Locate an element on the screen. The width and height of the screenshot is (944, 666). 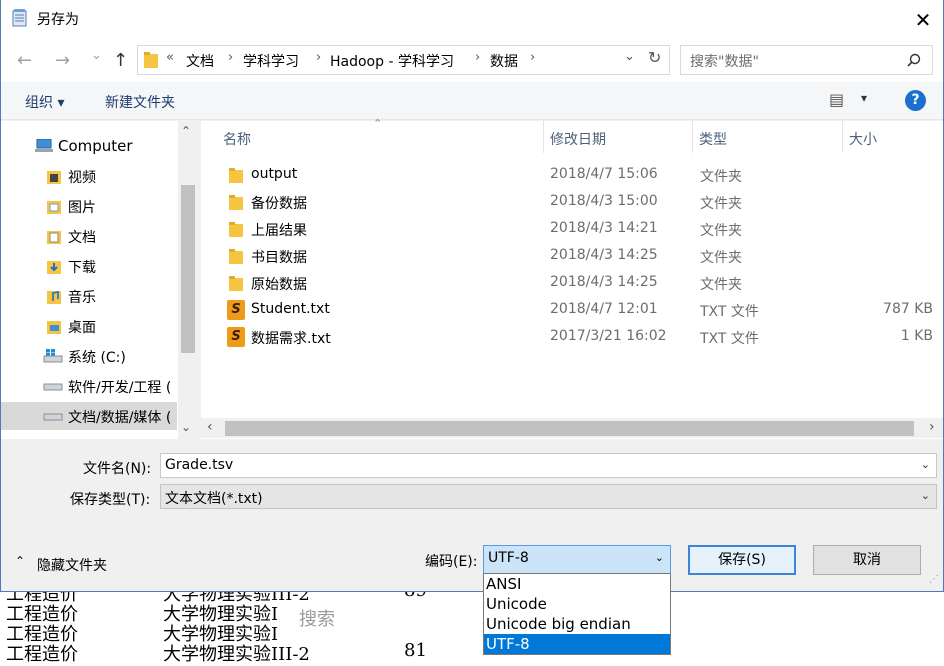
scroll-right-icon: › is located at coordinates (932, 427).